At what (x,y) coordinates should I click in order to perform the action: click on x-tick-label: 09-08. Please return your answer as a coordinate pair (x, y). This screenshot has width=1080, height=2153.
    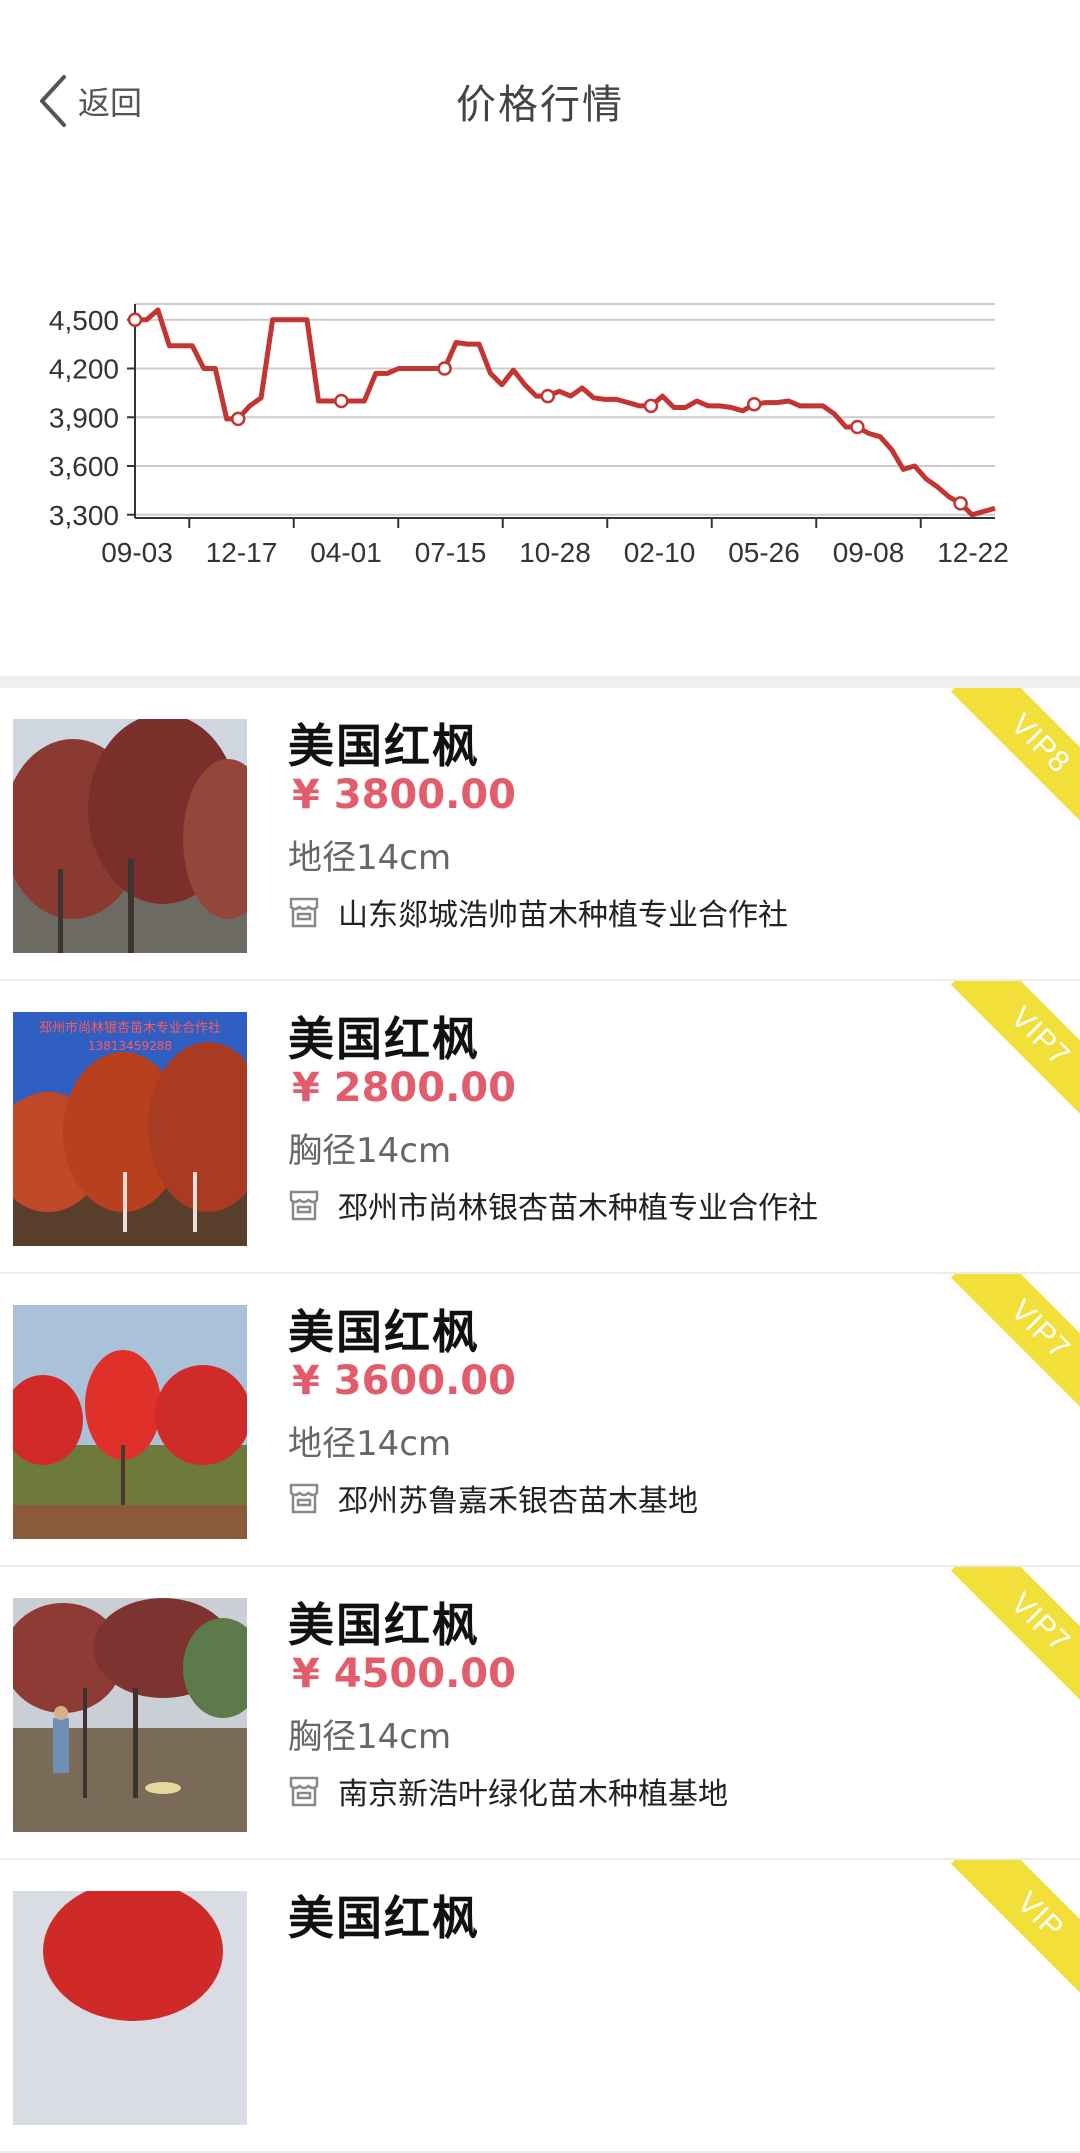
    Looking at the image, I should click on (869, 552).